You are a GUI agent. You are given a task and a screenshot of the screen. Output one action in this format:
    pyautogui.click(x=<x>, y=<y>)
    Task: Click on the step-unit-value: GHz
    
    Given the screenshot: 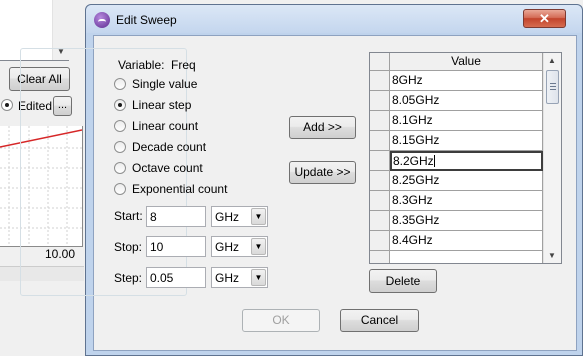 What is the action you would take?
    pyautogui.click(x=227, y=278)
    